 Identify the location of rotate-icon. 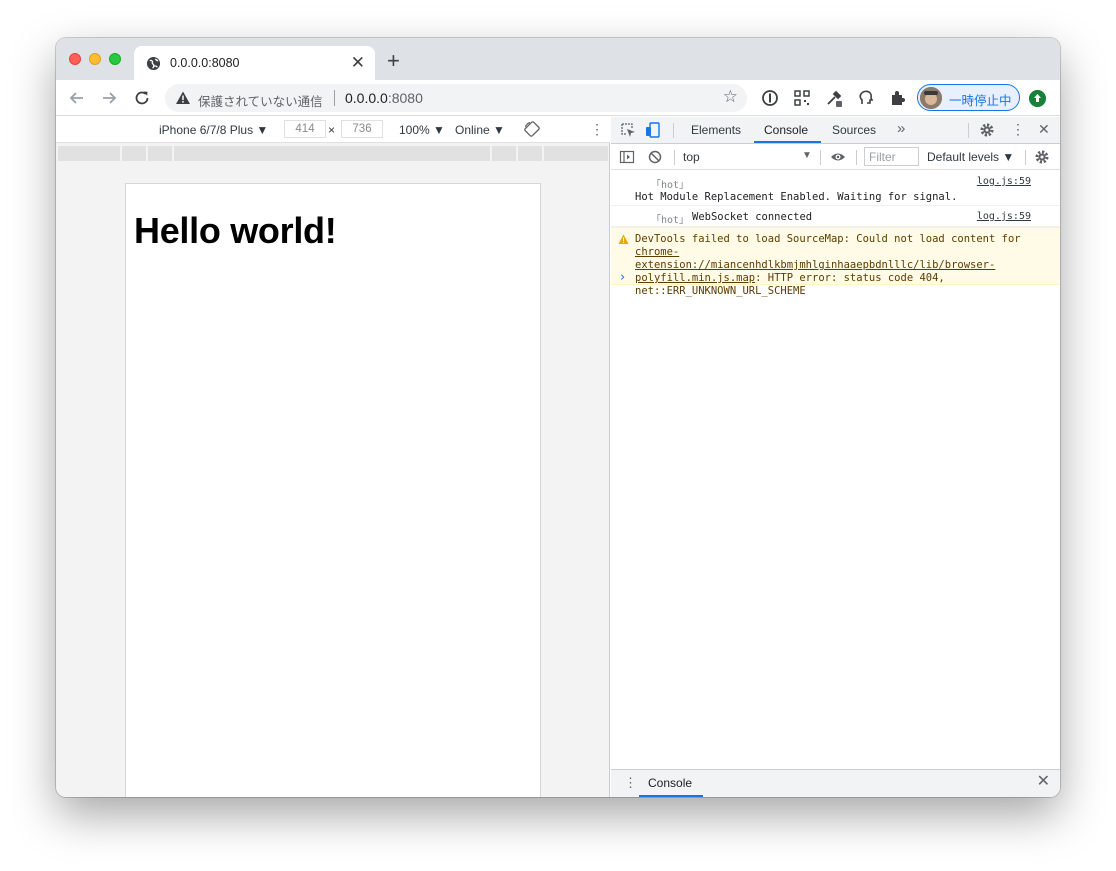
(532, 129).